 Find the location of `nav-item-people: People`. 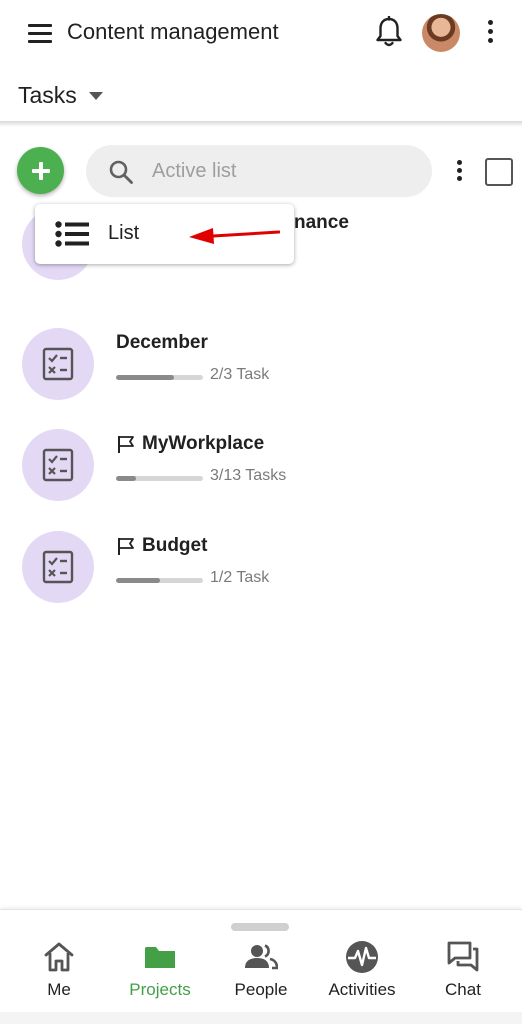

nav-item-people: People is located at coordinates (261, 971).